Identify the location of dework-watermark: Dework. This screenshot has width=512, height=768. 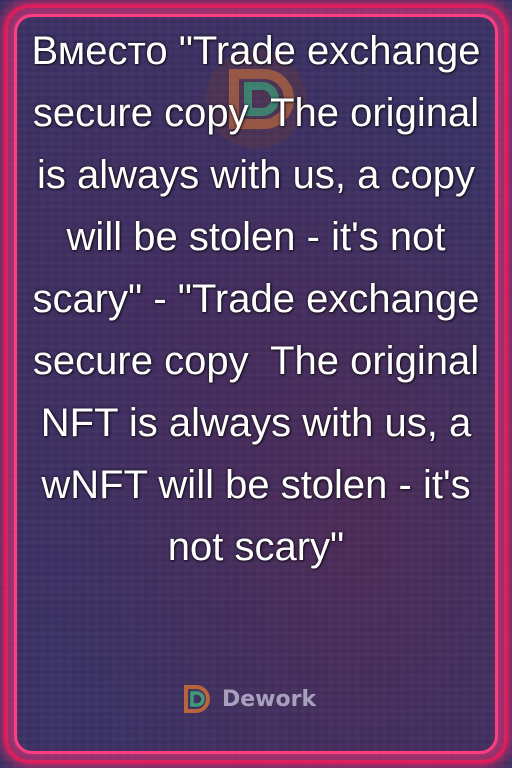
(248, 699).